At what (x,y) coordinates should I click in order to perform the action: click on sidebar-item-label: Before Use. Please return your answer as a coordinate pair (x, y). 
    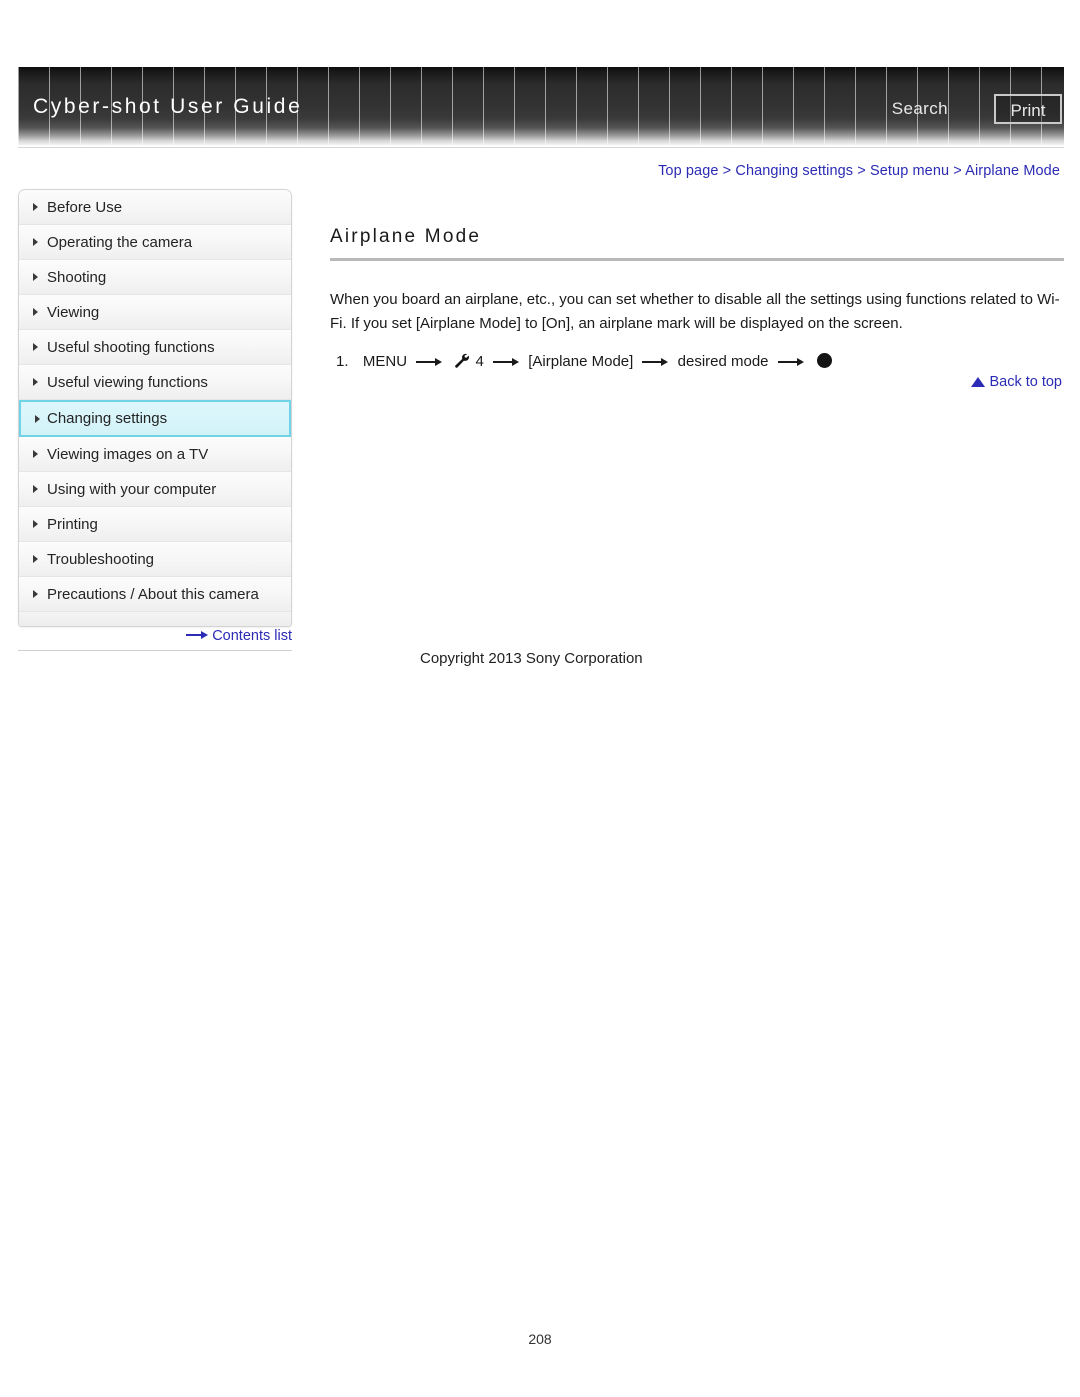
    Looking at the image, I should click on (85, 207).